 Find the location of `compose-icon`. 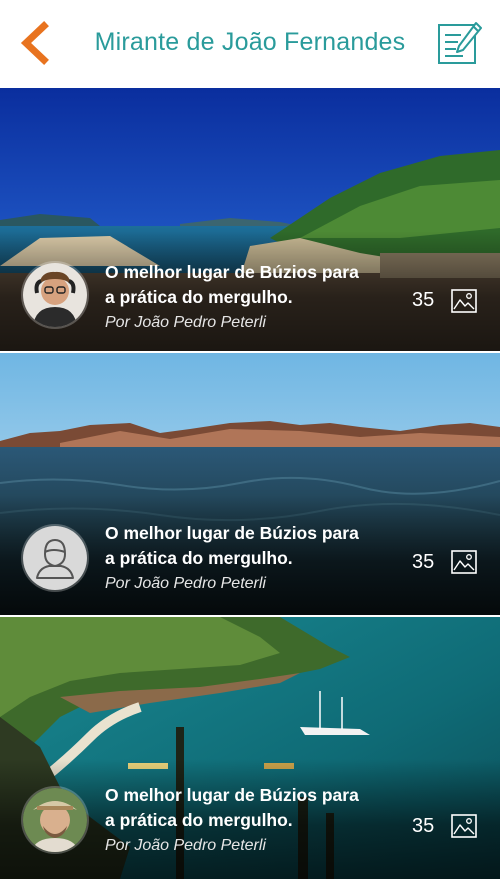

compose-icon is located at coordinates (460, 43).